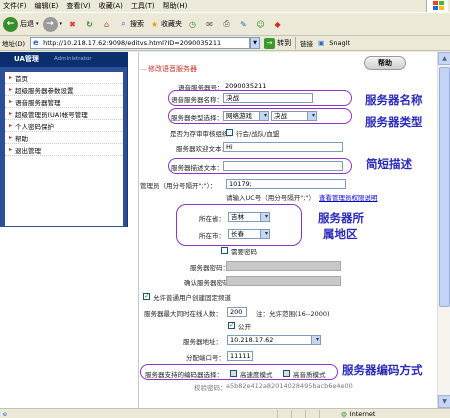 The width and height of the screenshot is (450, 418). Describe the element at coordinates (255, 43) in the screenshot. I see `url-dropdown-button: ▼` at that location.